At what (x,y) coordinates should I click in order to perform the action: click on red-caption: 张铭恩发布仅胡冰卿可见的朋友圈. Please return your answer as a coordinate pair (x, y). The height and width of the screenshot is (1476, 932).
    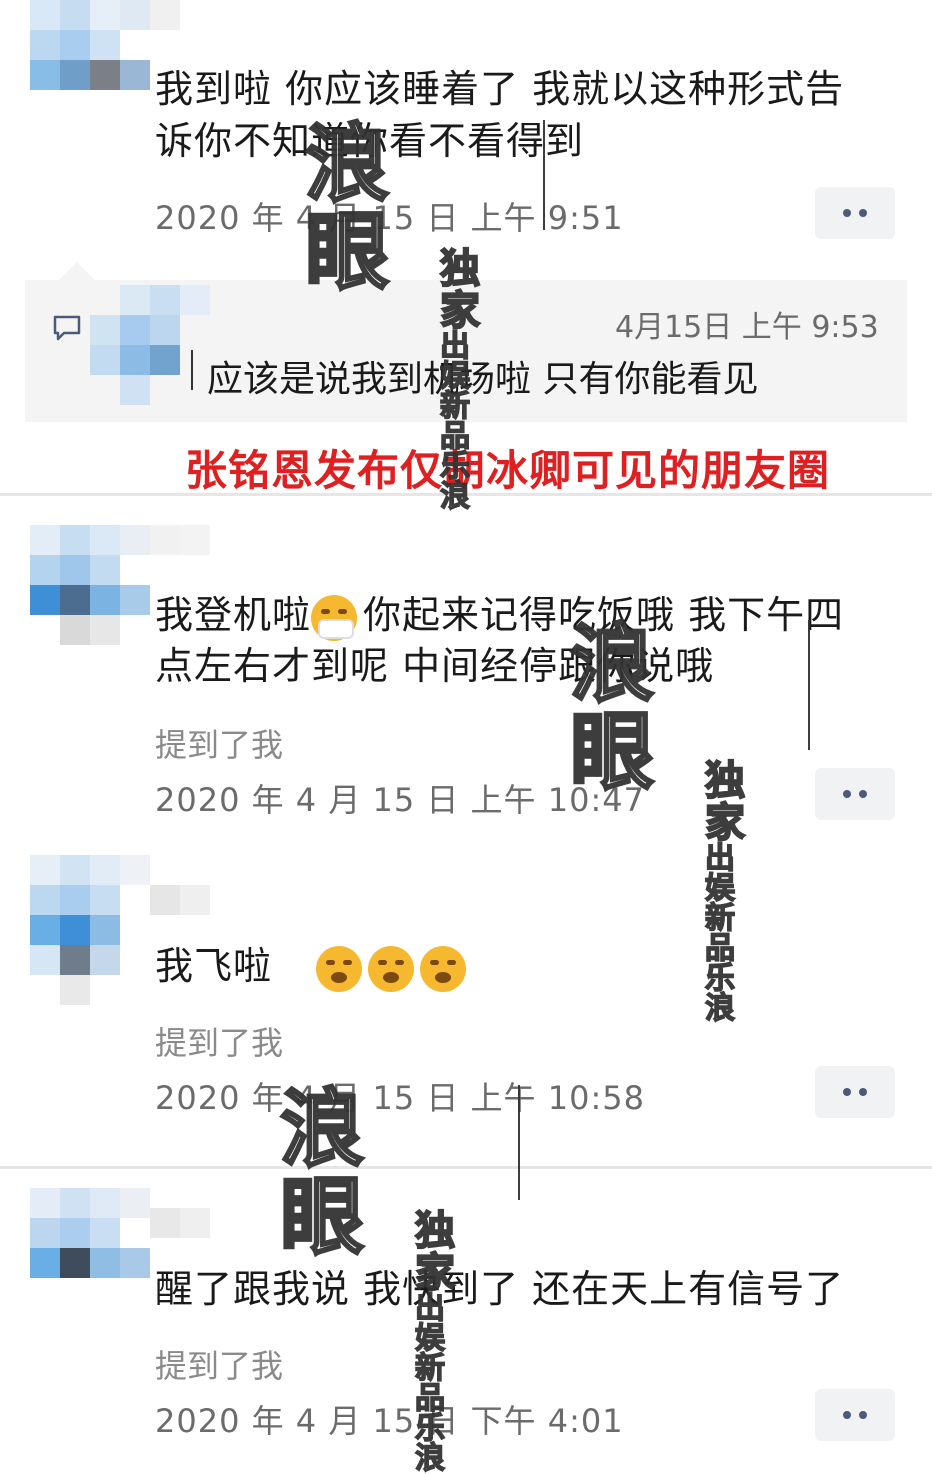
    Looking at the image, I should click on (508, 470).